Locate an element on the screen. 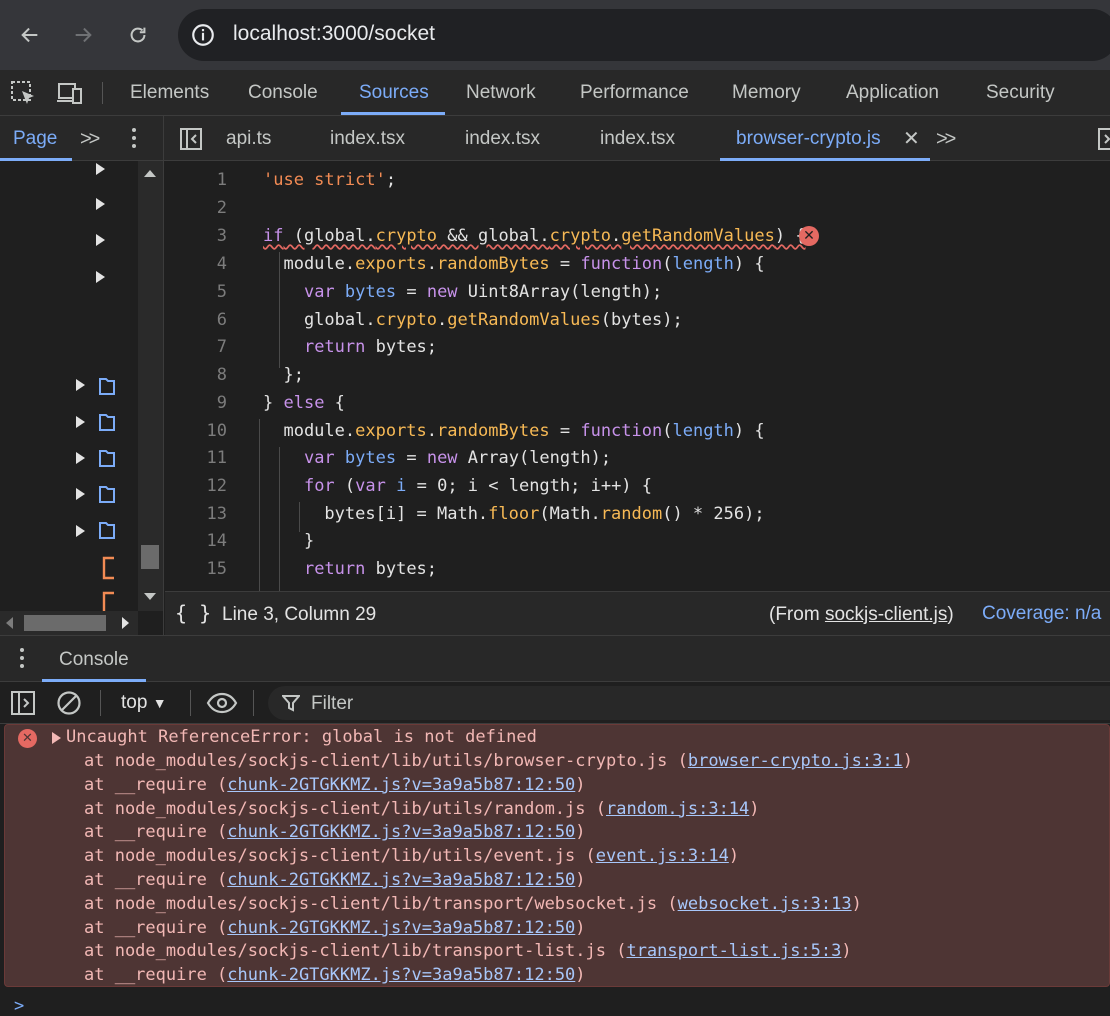 This screenshot has width=1110, height=1016. device-toolbar-icon is located at coordinates (70, 93).